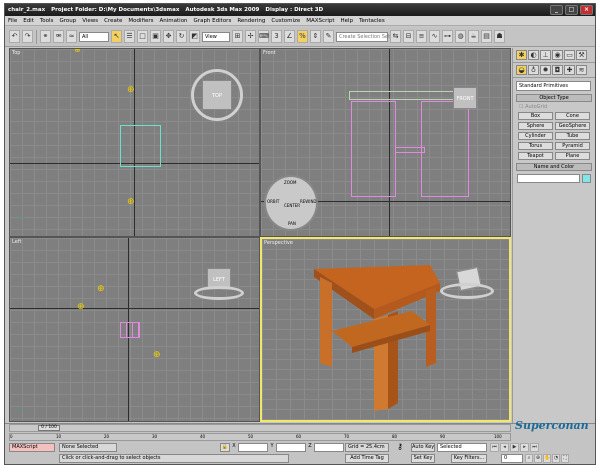  I want to click on named-selection-sets-dropdown: Create Selection Set, so click(363, 36).